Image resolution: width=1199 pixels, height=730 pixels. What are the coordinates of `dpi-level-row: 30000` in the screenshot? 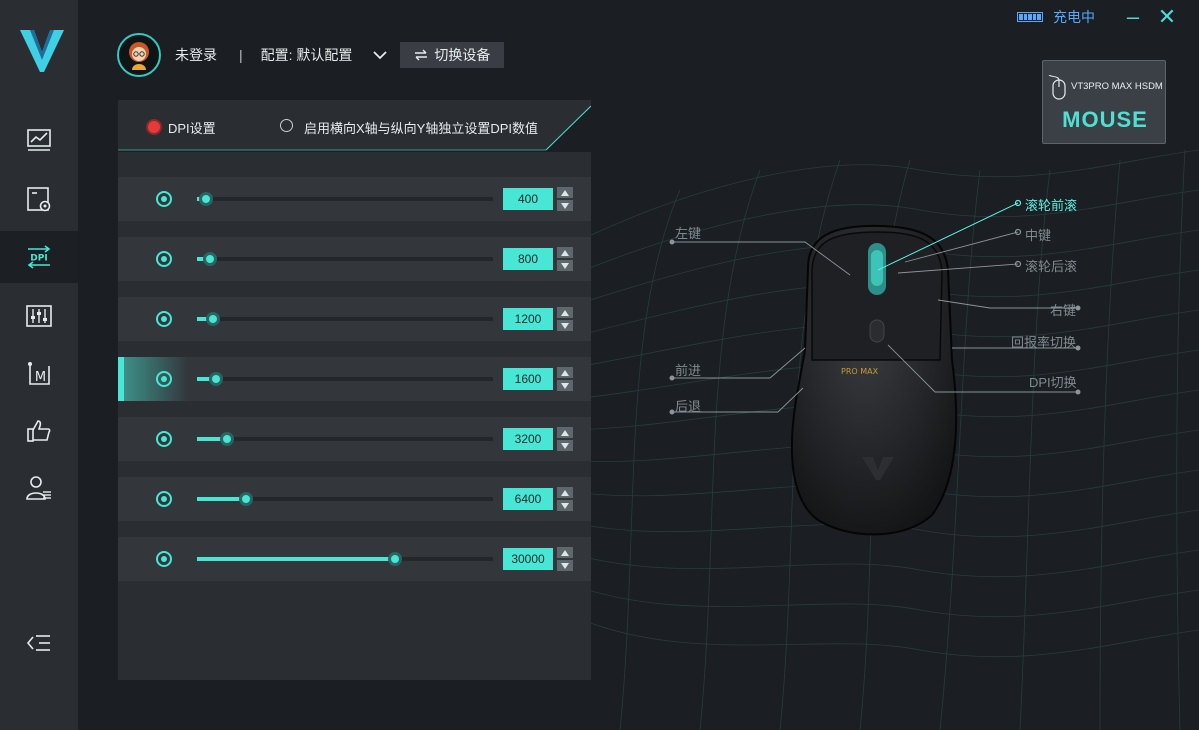 It's located at (354, 559).